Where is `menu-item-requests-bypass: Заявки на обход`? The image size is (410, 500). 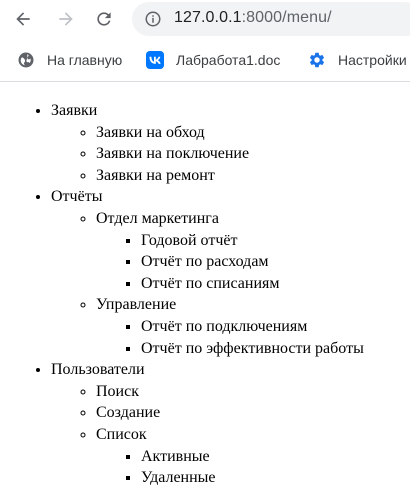 menu-item-requests-bypass: Заявки на обход is located at coordinates (253, 133).